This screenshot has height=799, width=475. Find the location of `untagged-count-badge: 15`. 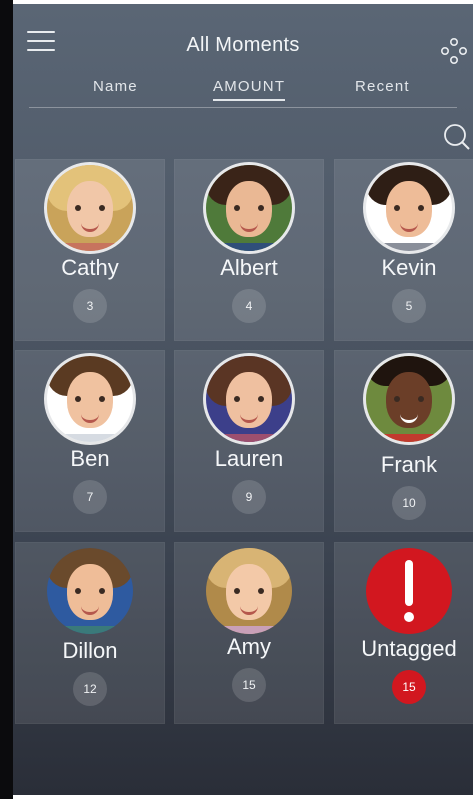

untagged-count-badge: 15 is located at coordinates (409, 687).